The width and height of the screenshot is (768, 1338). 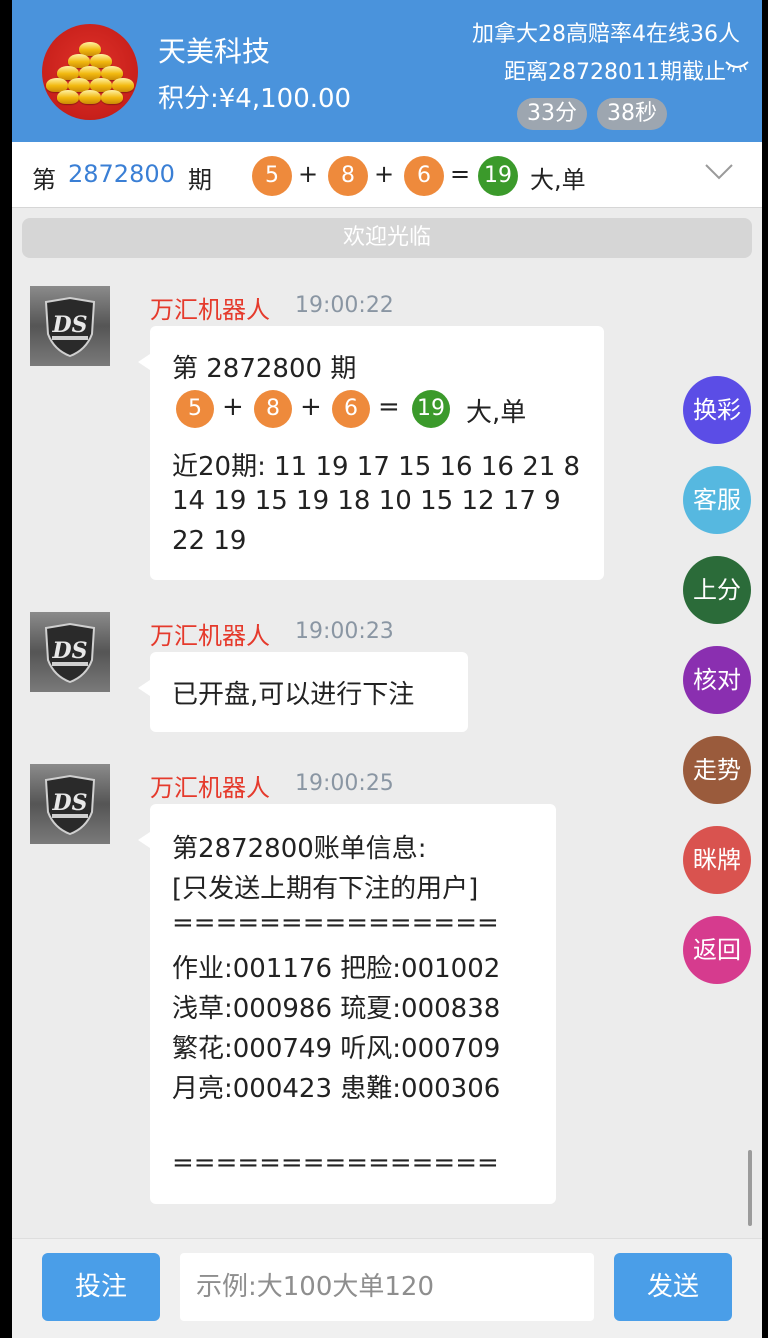 What do you see at coordinates (336, 1089) in the screenshot?
I see `bill-line: 月亮:000423 患難:000306` at bounding box center [336, 1089].